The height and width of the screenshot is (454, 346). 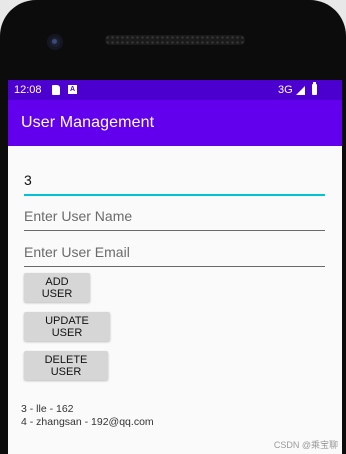 What do you see at coordinates (175, 123) in the screenshot?
I see `app-bar: User Management` at bounding box center [175, 123].